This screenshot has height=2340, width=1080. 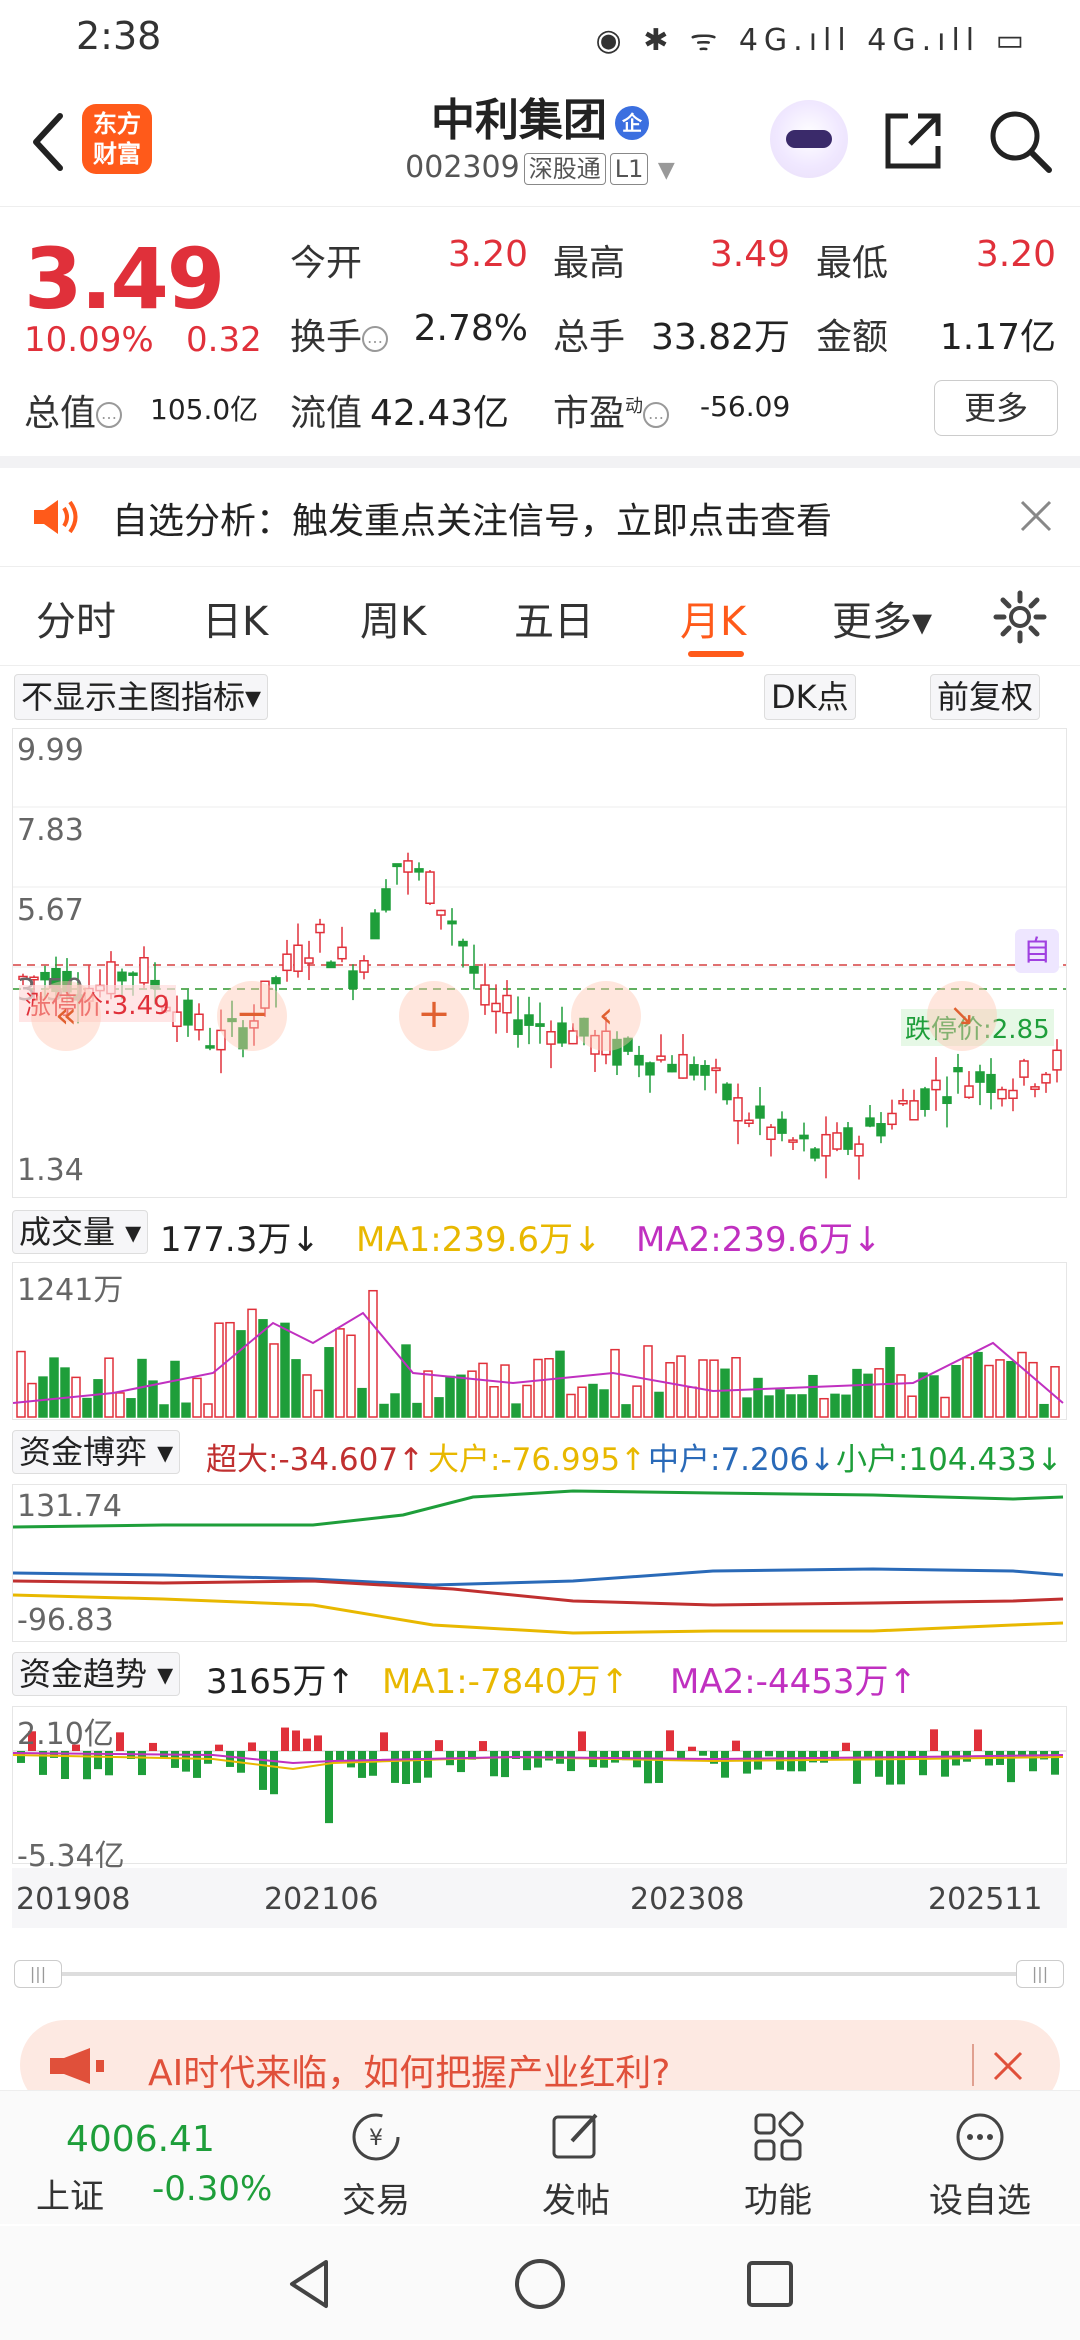 I want to click on capital-trend-chart: 2.10亿 -5.34亿, so click(x=539, y=1790).